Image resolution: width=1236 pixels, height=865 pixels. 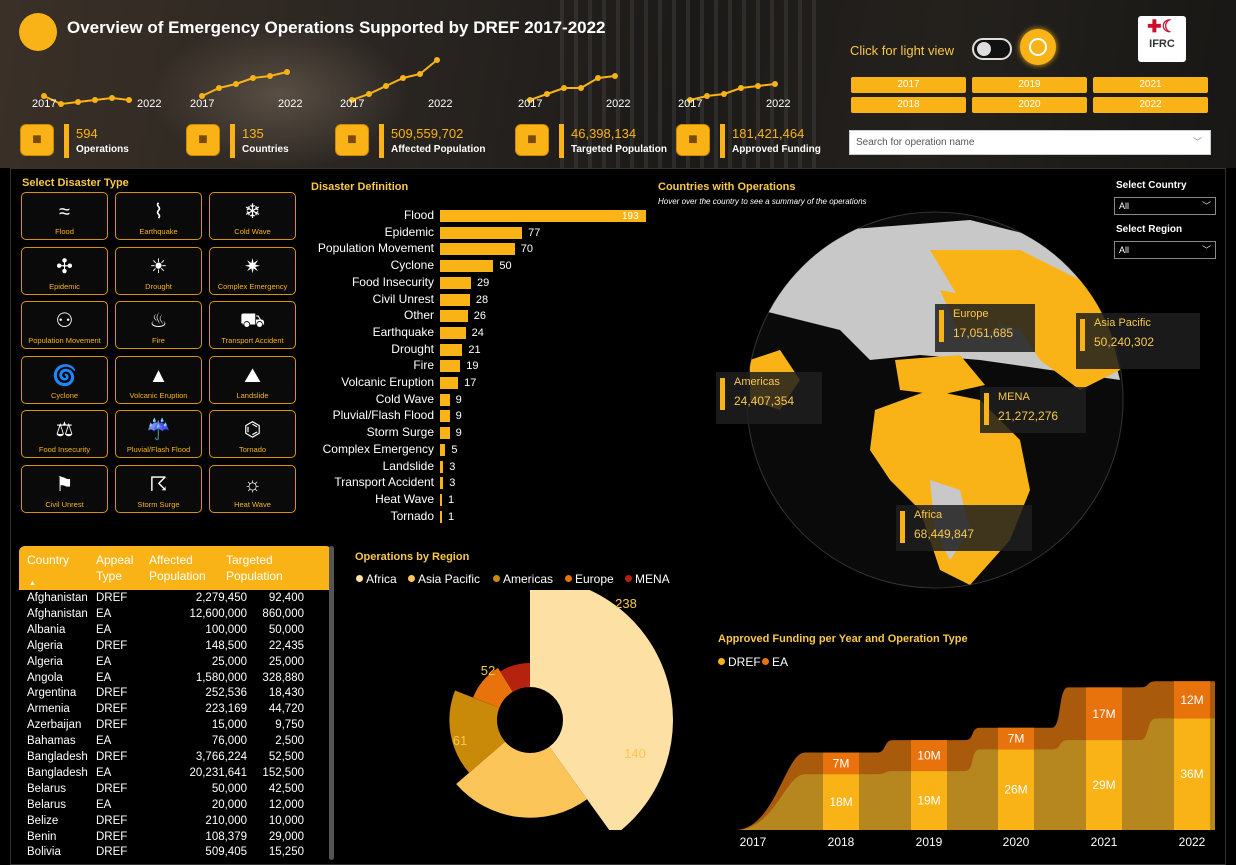 I want to click on sun-icon, so click(x=1038, y=47).